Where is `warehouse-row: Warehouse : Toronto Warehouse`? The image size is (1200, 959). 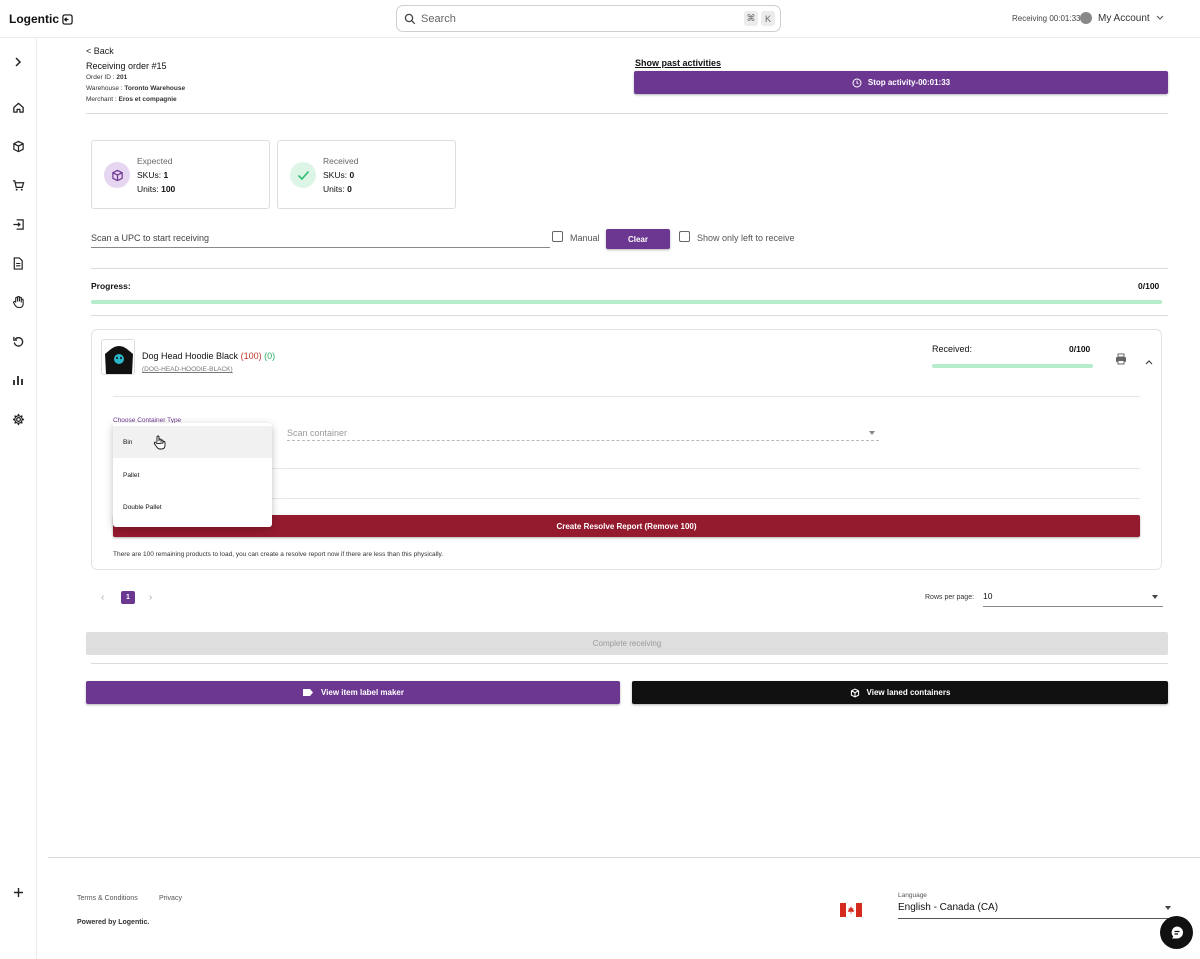
warehouse-row: Warehouse : Toronto Warehouse is located at coordinates (135, 88).